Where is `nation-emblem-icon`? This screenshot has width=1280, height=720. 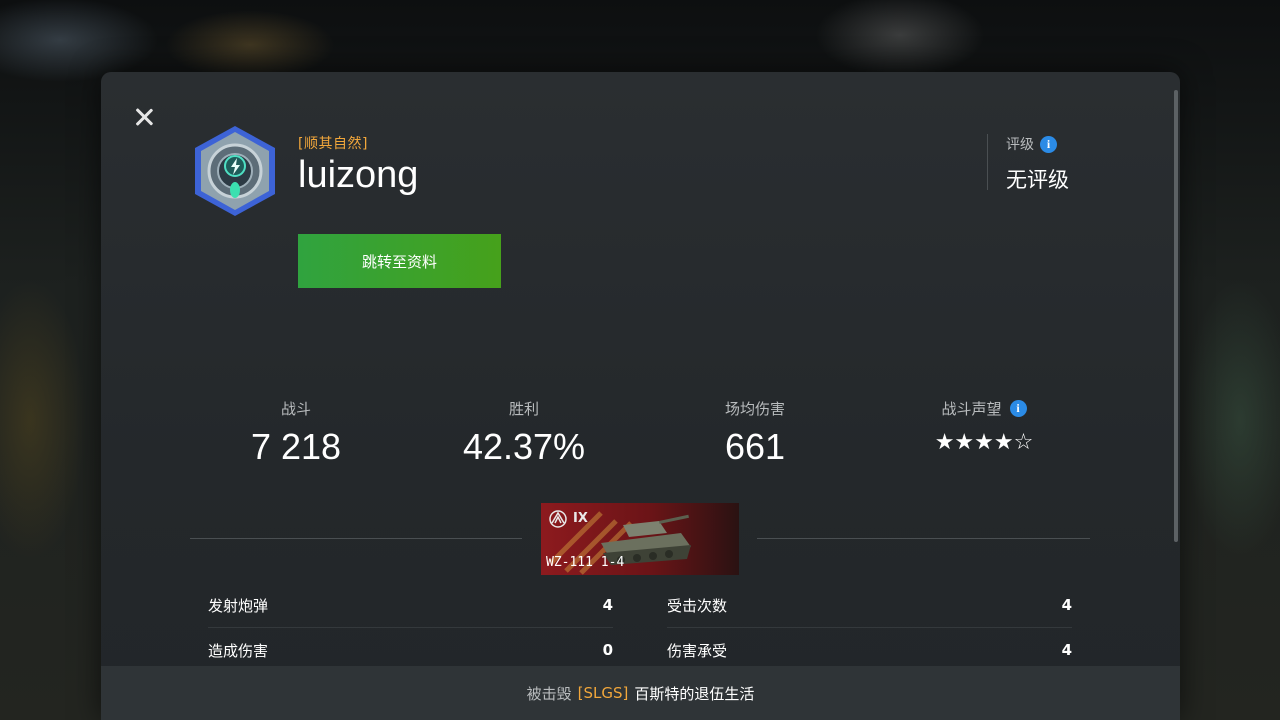 nation-emblem-icon is located at coordinates (558, 519).